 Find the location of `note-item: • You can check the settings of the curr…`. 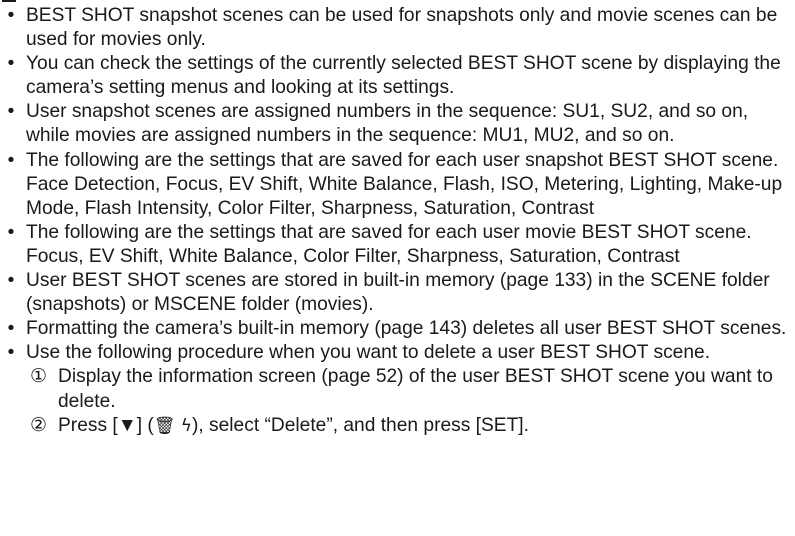

note-item: • You can check the settings of the curr… is located at coordinates (395, 76).